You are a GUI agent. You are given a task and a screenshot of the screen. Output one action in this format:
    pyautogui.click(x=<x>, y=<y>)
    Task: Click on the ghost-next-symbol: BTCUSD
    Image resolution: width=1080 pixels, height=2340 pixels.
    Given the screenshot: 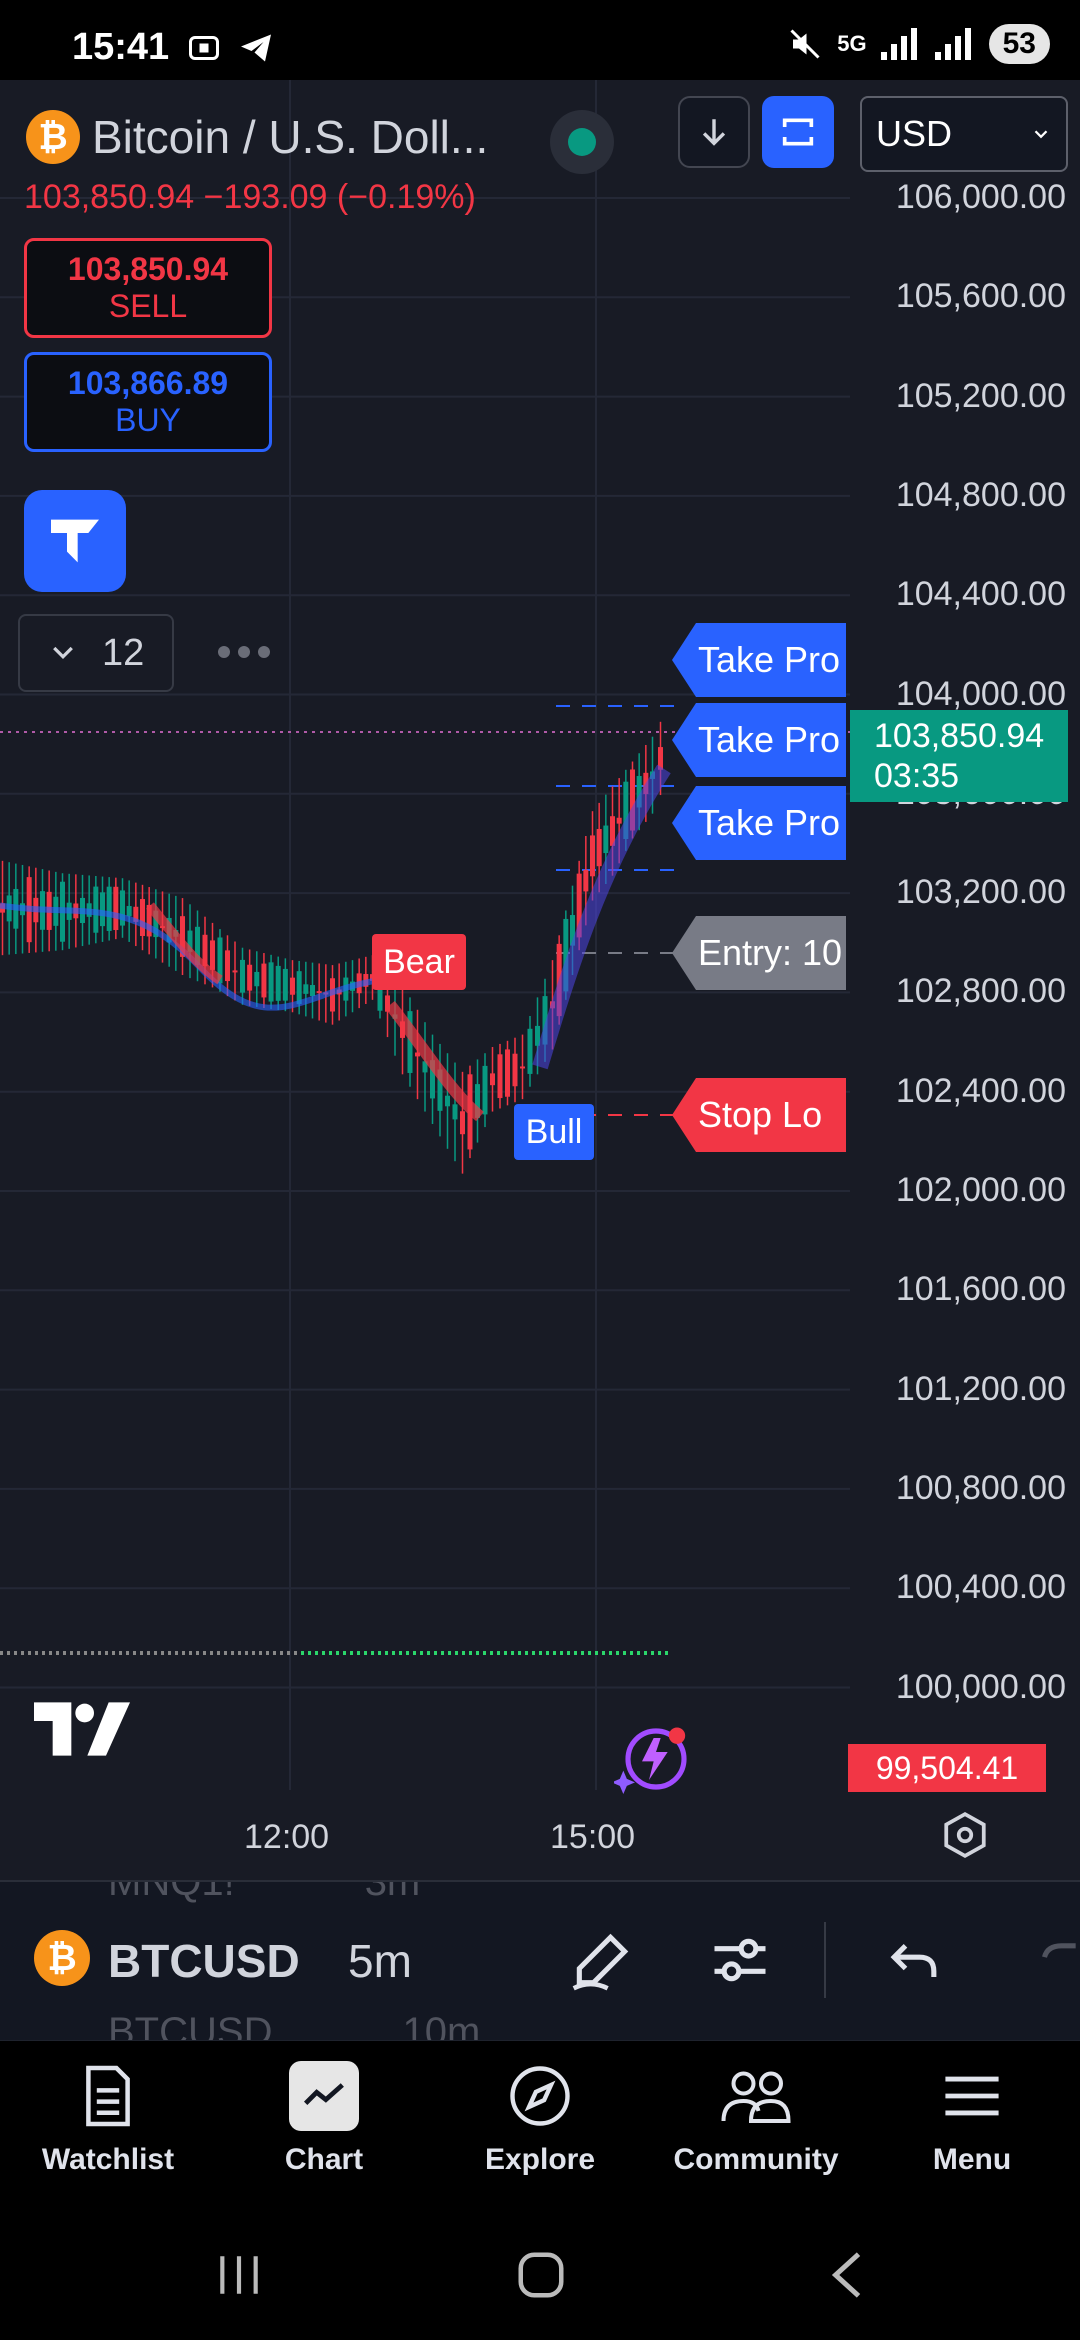 What is the action you would take?
    pyautogui.click(x=190, y=2025)
    